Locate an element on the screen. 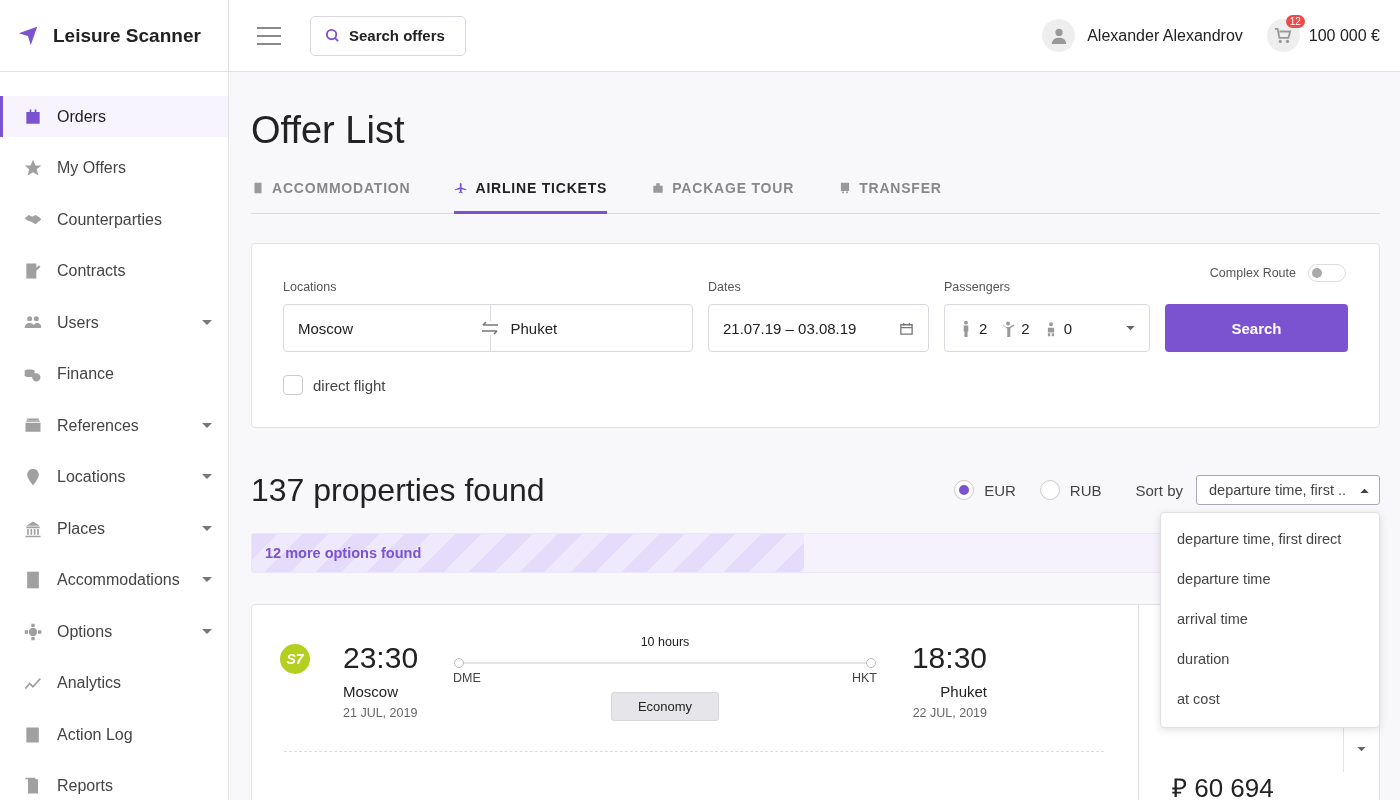  departure-city: Moscow is located at coordinates (371, 691).